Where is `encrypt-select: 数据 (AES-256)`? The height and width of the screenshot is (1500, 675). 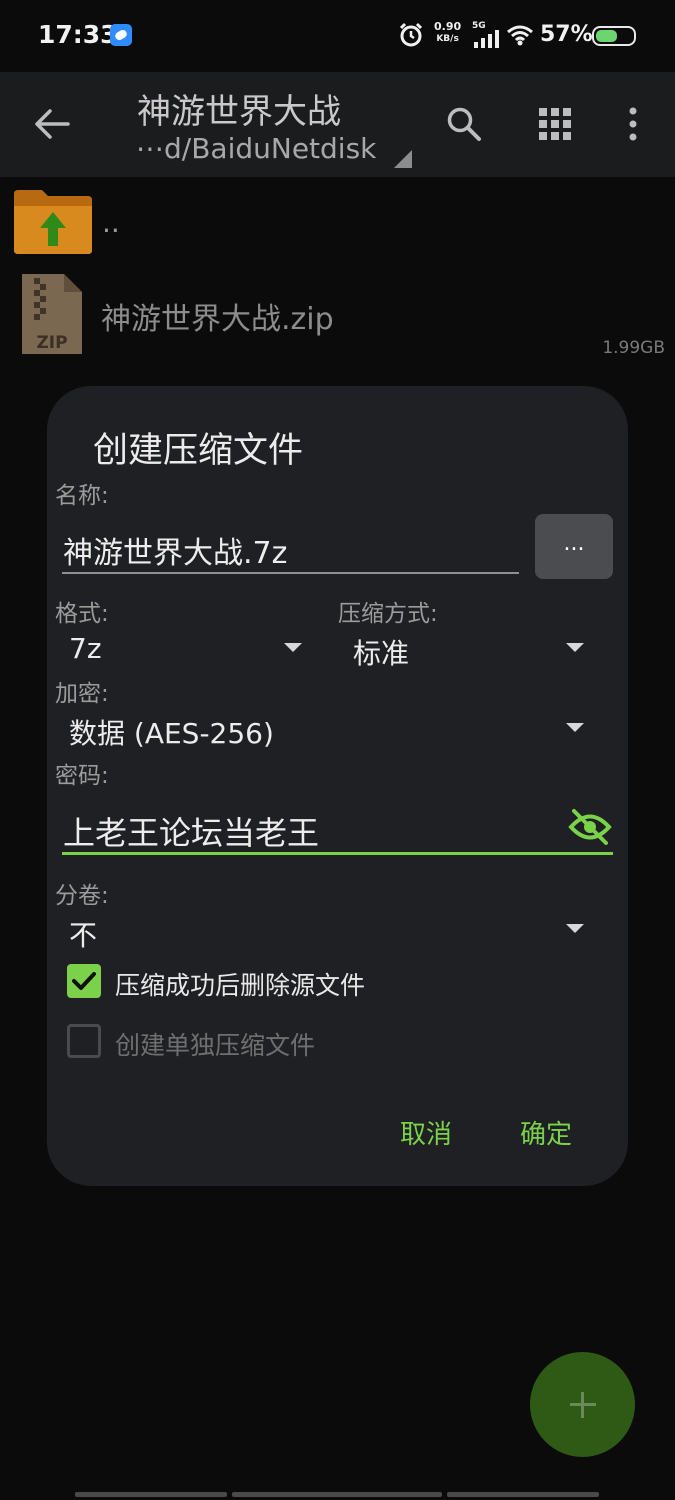 encrypt-select: 数据 (AES-256) is located at coordinates (171, 732).